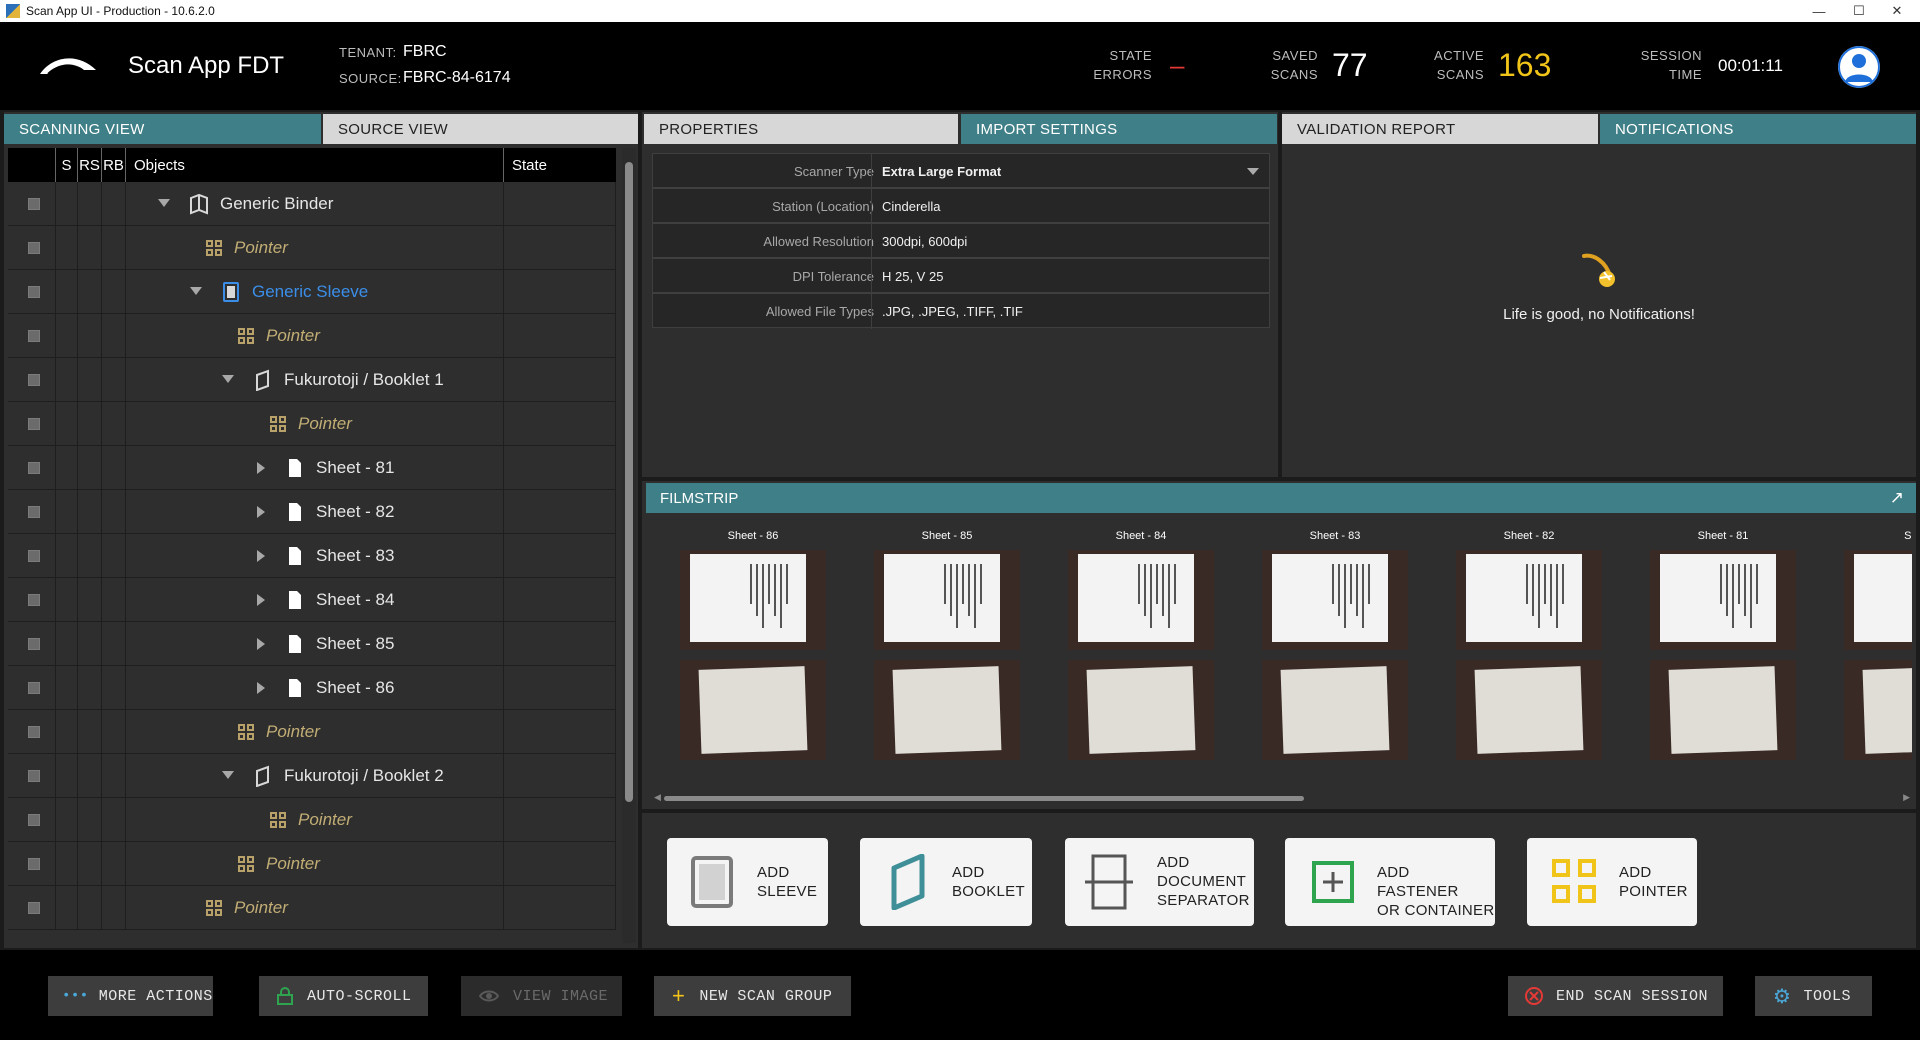 Image resolution: width=1920 pixels, height=1040 pixels. What do you see at coordinates (1897, 498) in the screenshot?
I see `expand-icon: ↗` at bounding box center [1897, 498].